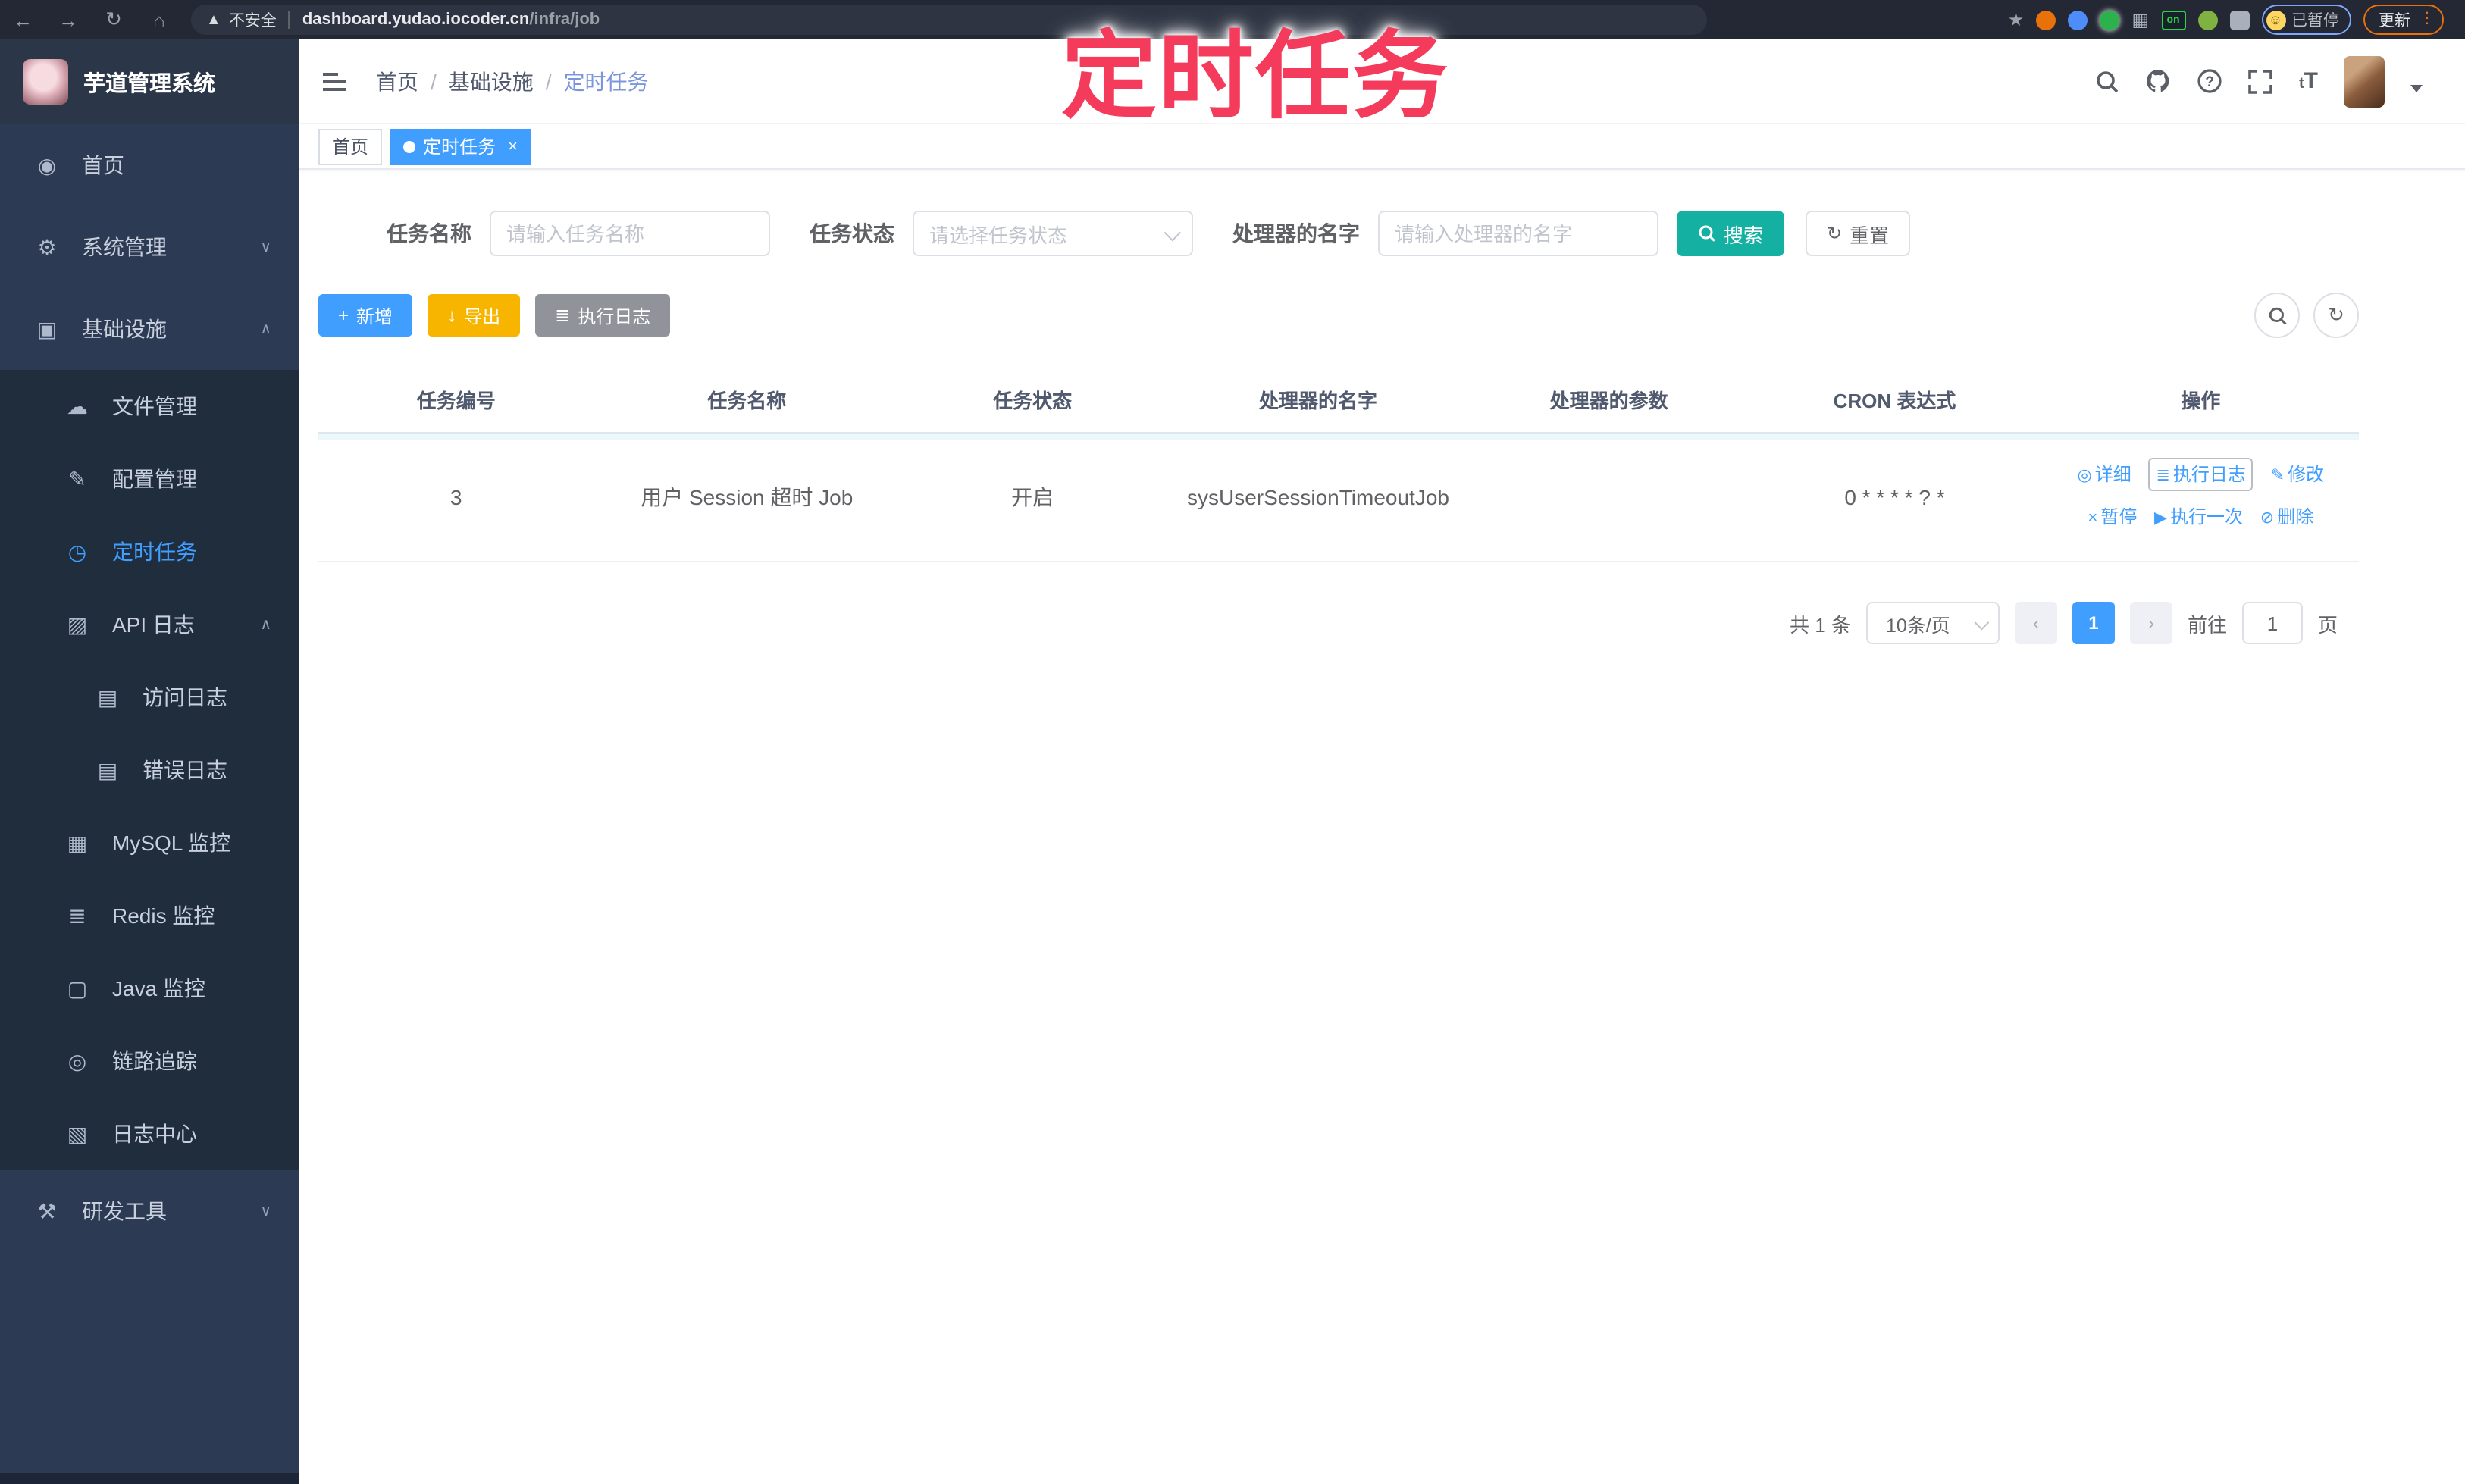 This screenshot has height=1484, width=2465. Describe the element at coordinates (2159, 81) in the screenshot. I see `github-icon` at that location.